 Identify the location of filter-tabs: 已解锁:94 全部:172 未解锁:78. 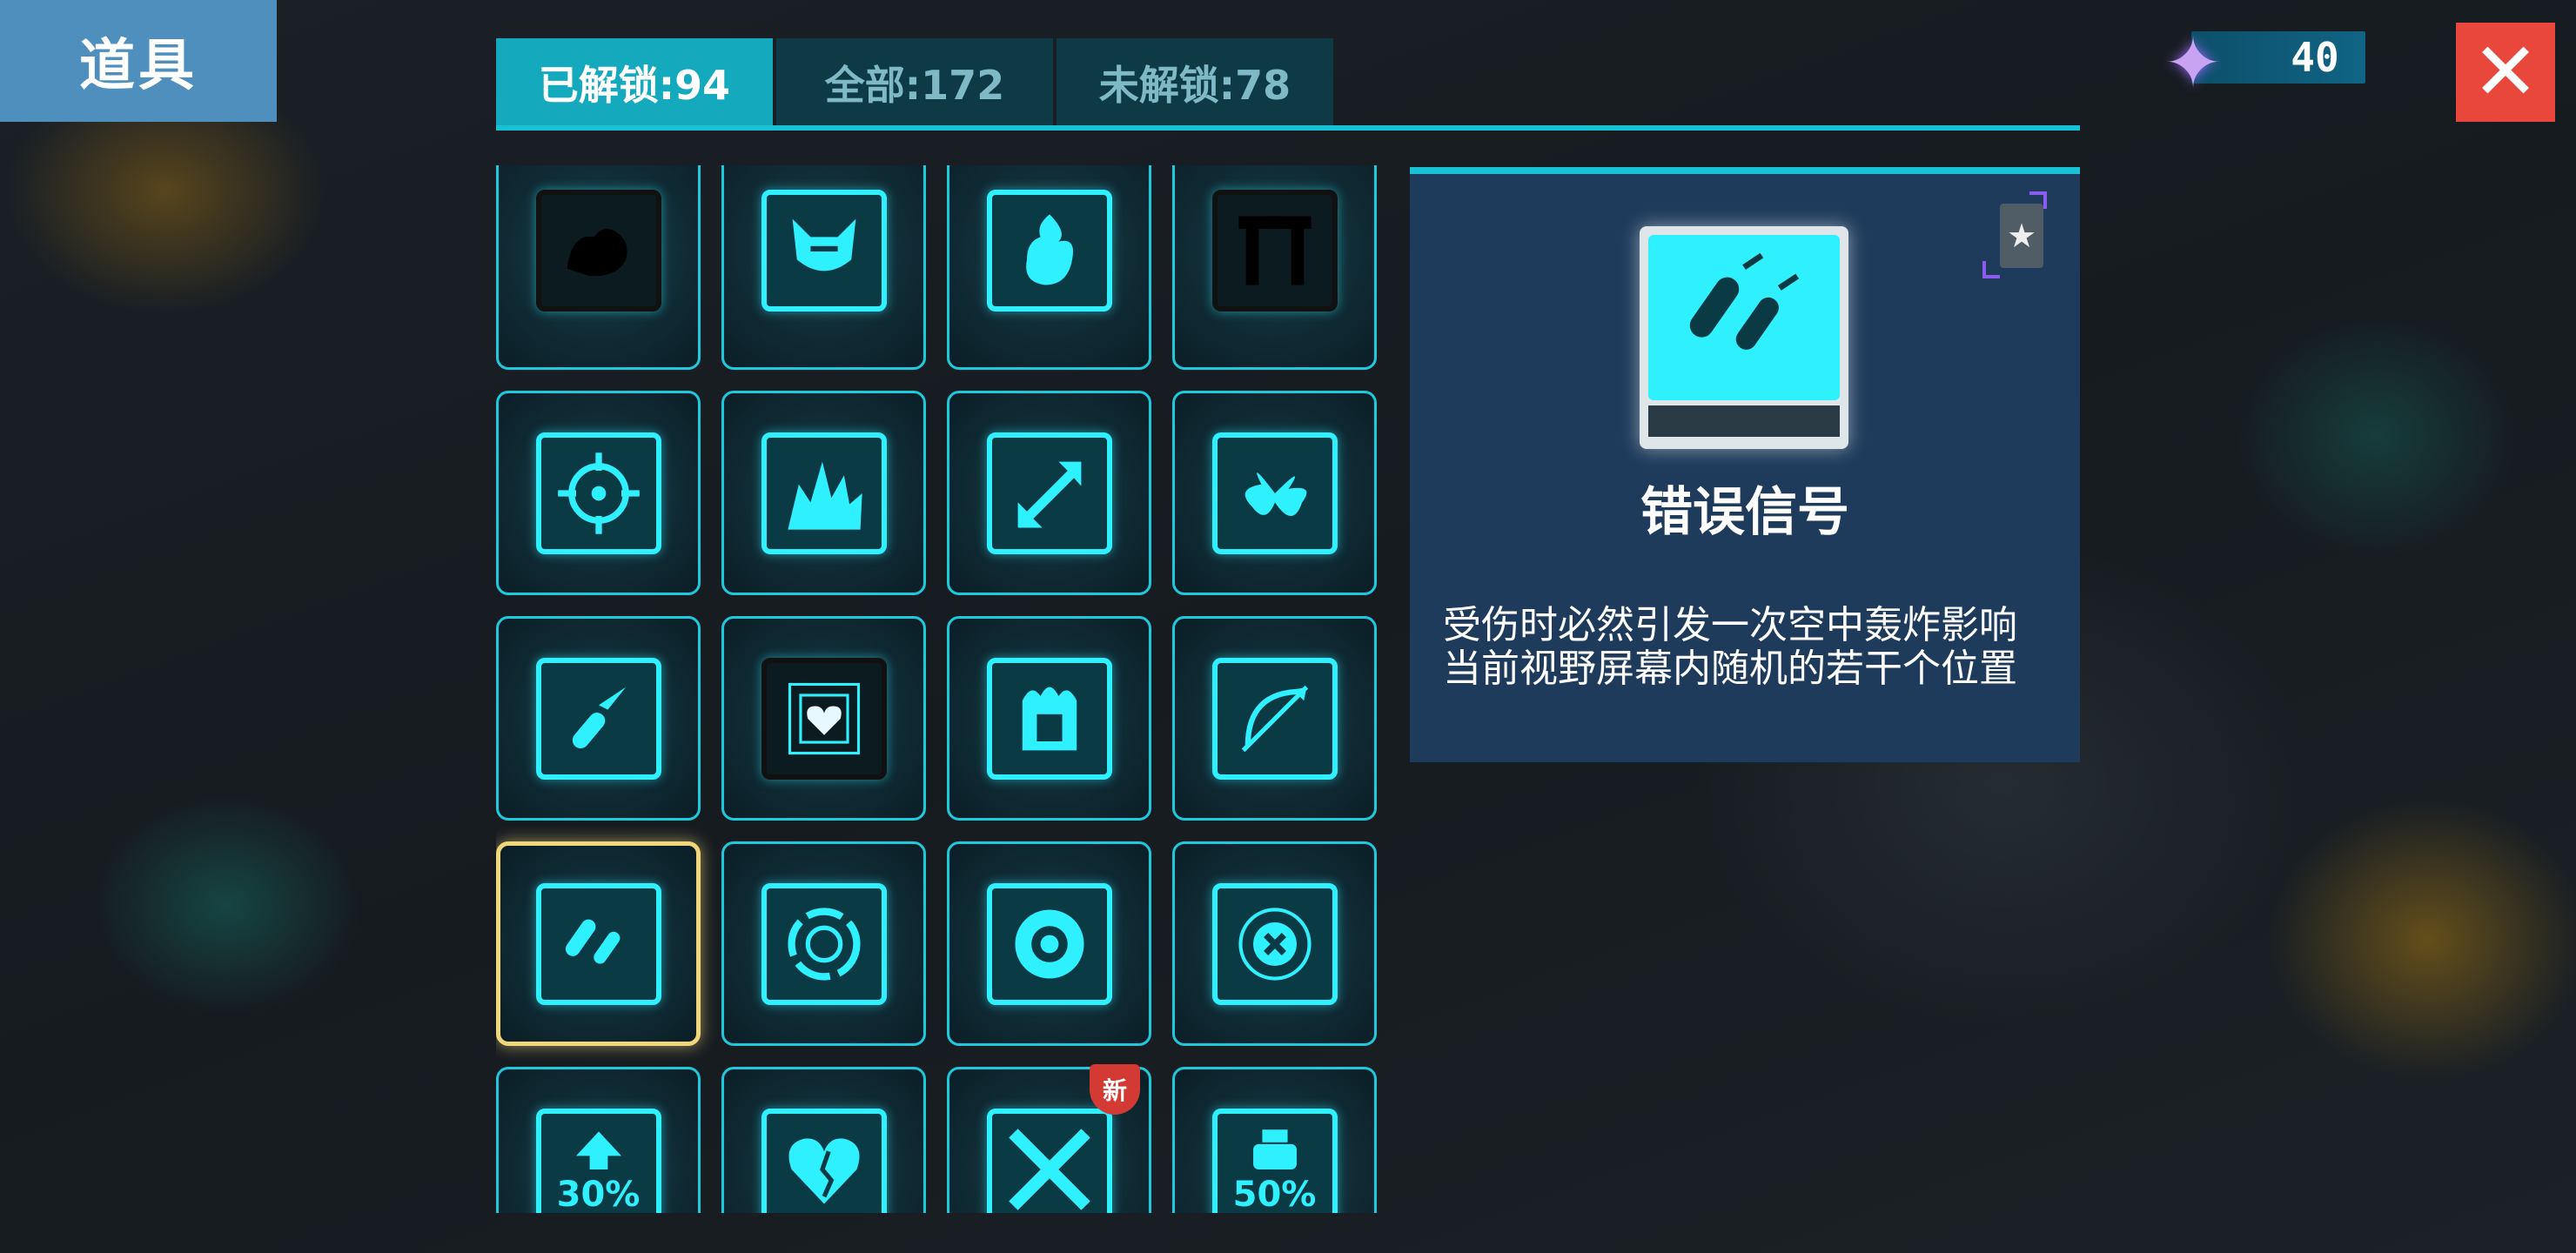
(915, 82).